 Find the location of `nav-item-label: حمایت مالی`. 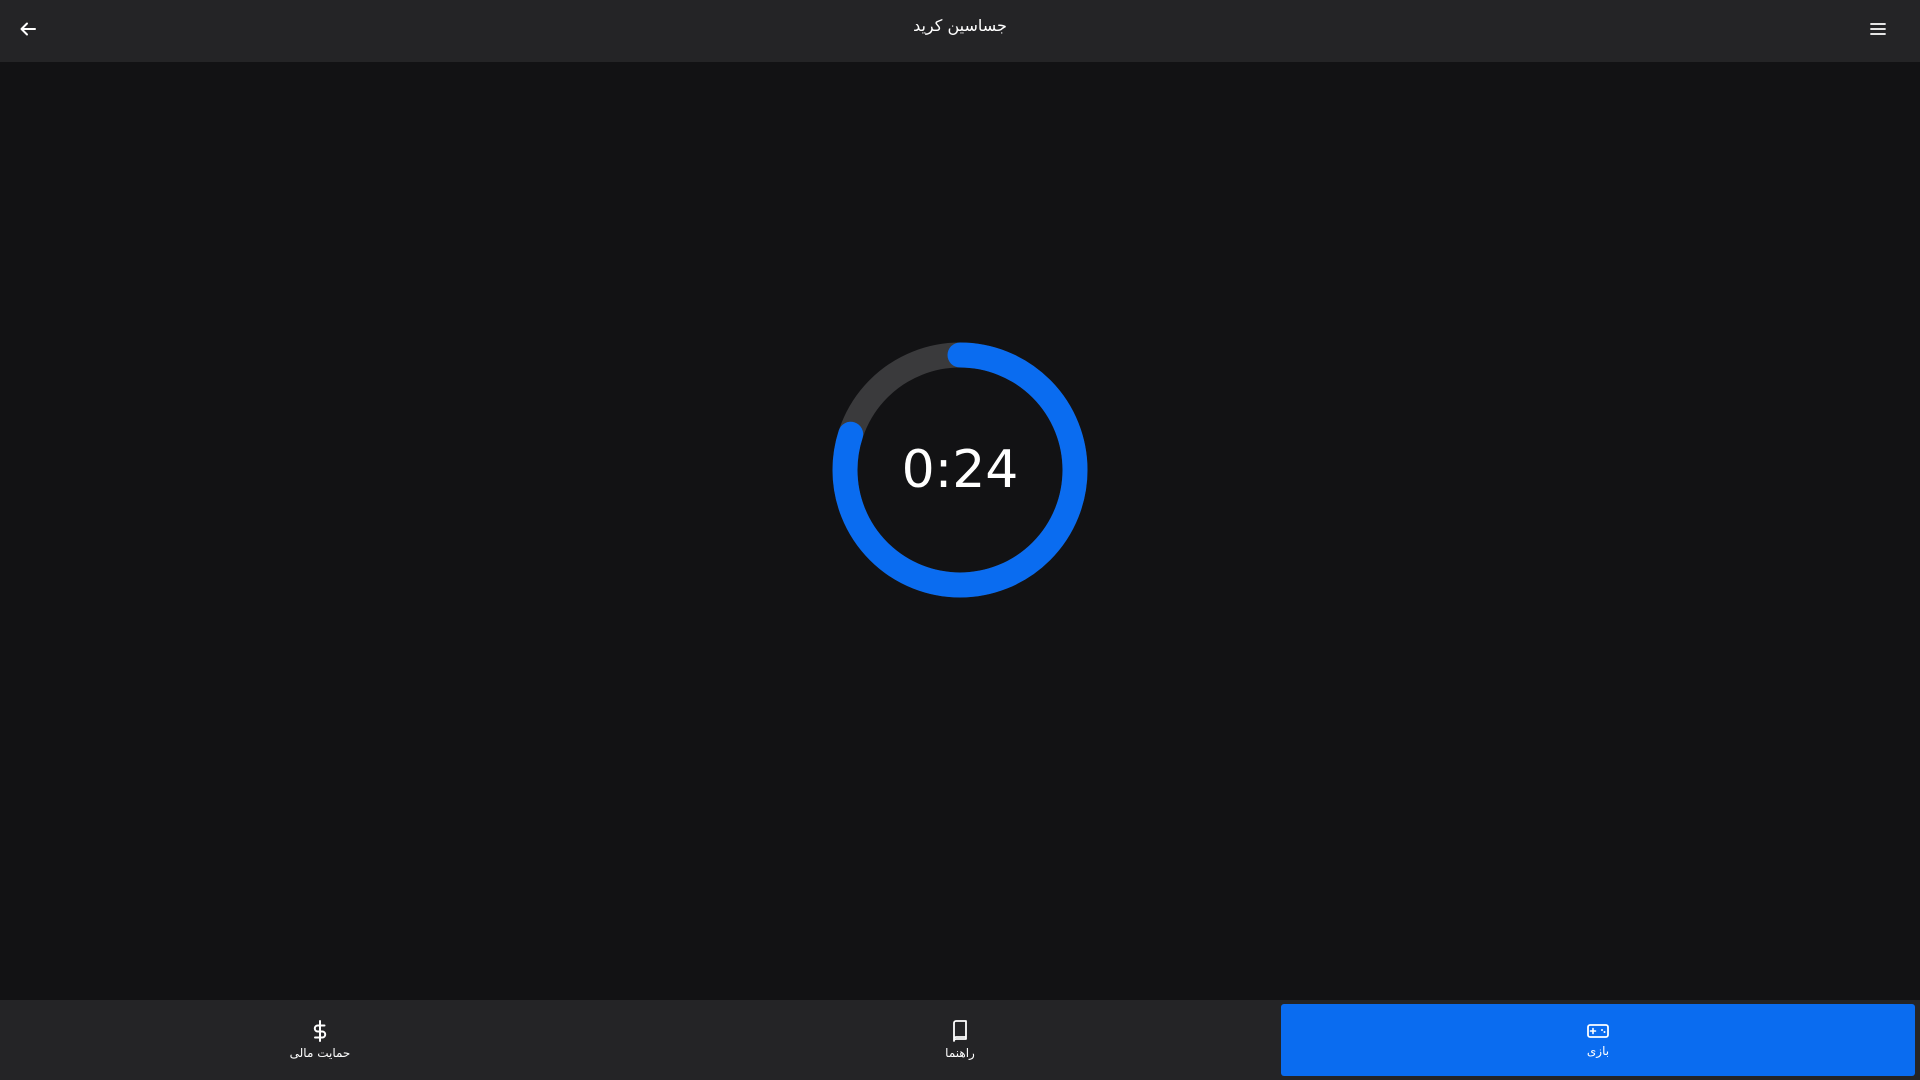

nav-item-label: حمایت مالی is located at coordinates (320, 1053).